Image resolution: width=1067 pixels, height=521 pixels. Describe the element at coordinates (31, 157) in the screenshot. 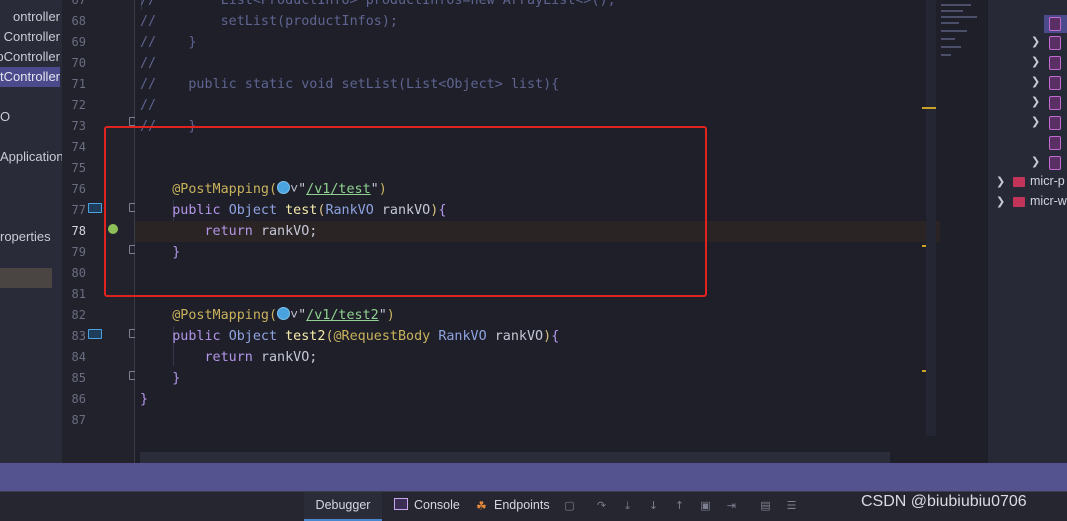

I see `tree-item: Application` at that location.